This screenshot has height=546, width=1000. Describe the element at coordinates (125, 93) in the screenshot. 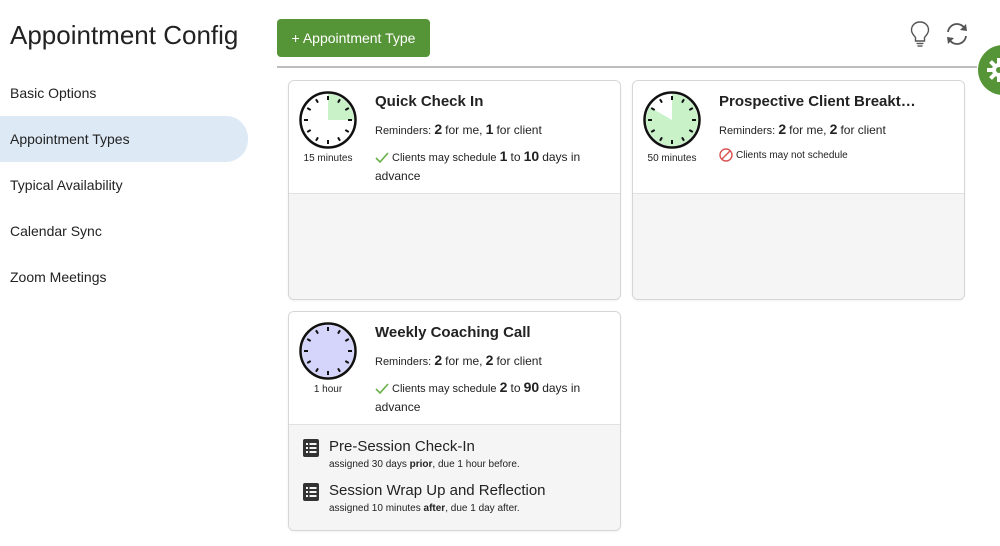

I see `sidebar-item-basic-options: Basic Options` at that location.